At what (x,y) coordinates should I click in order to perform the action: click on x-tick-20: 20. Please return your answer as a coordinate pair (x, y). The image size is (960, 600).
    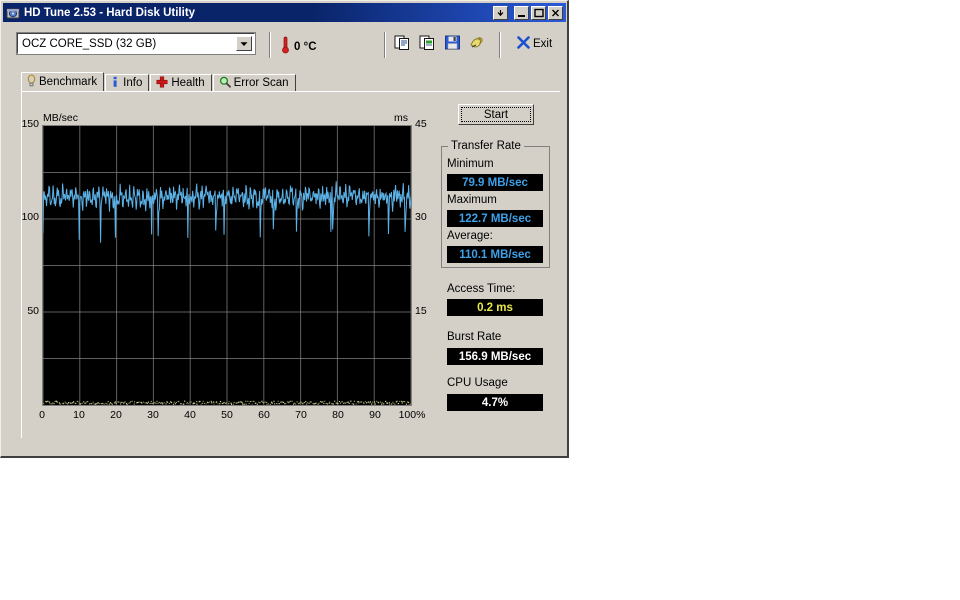
    Looking at the image, I should click on (116, 415).